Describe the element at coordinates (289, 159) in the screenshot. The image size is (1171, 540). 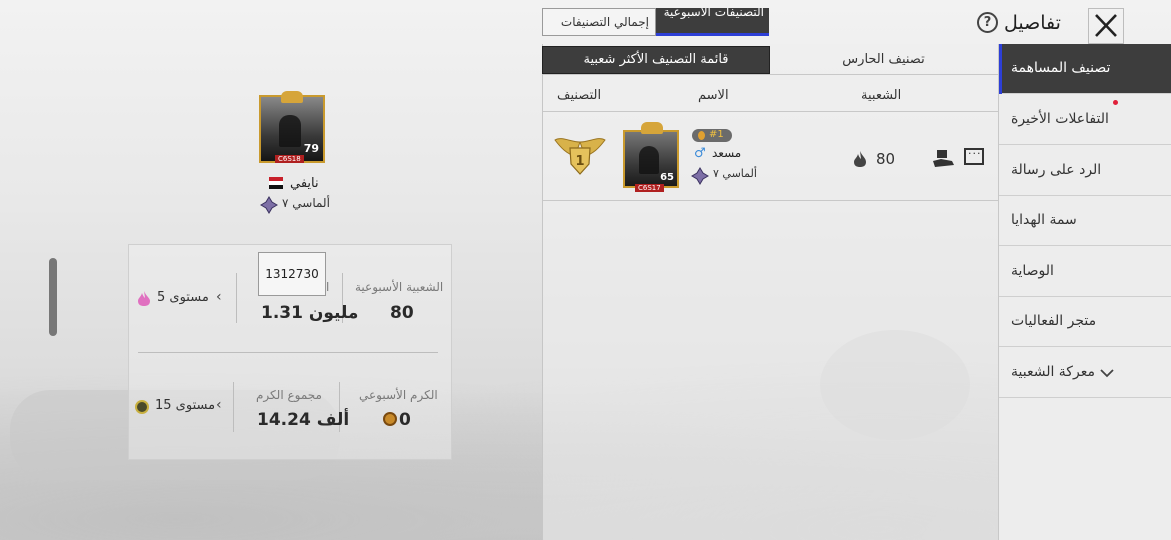
I see `profile-frame-tag: C6S18` at that location.